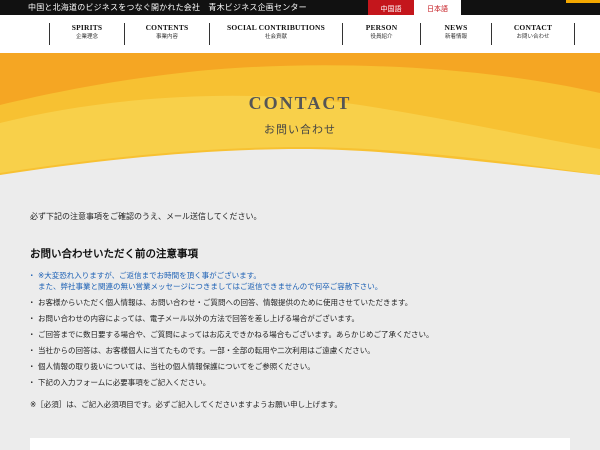 The image size is (600, 450). Describe the element at coordinates (300, 444) in the screenshot. I see `contact-form-panel` at that location.